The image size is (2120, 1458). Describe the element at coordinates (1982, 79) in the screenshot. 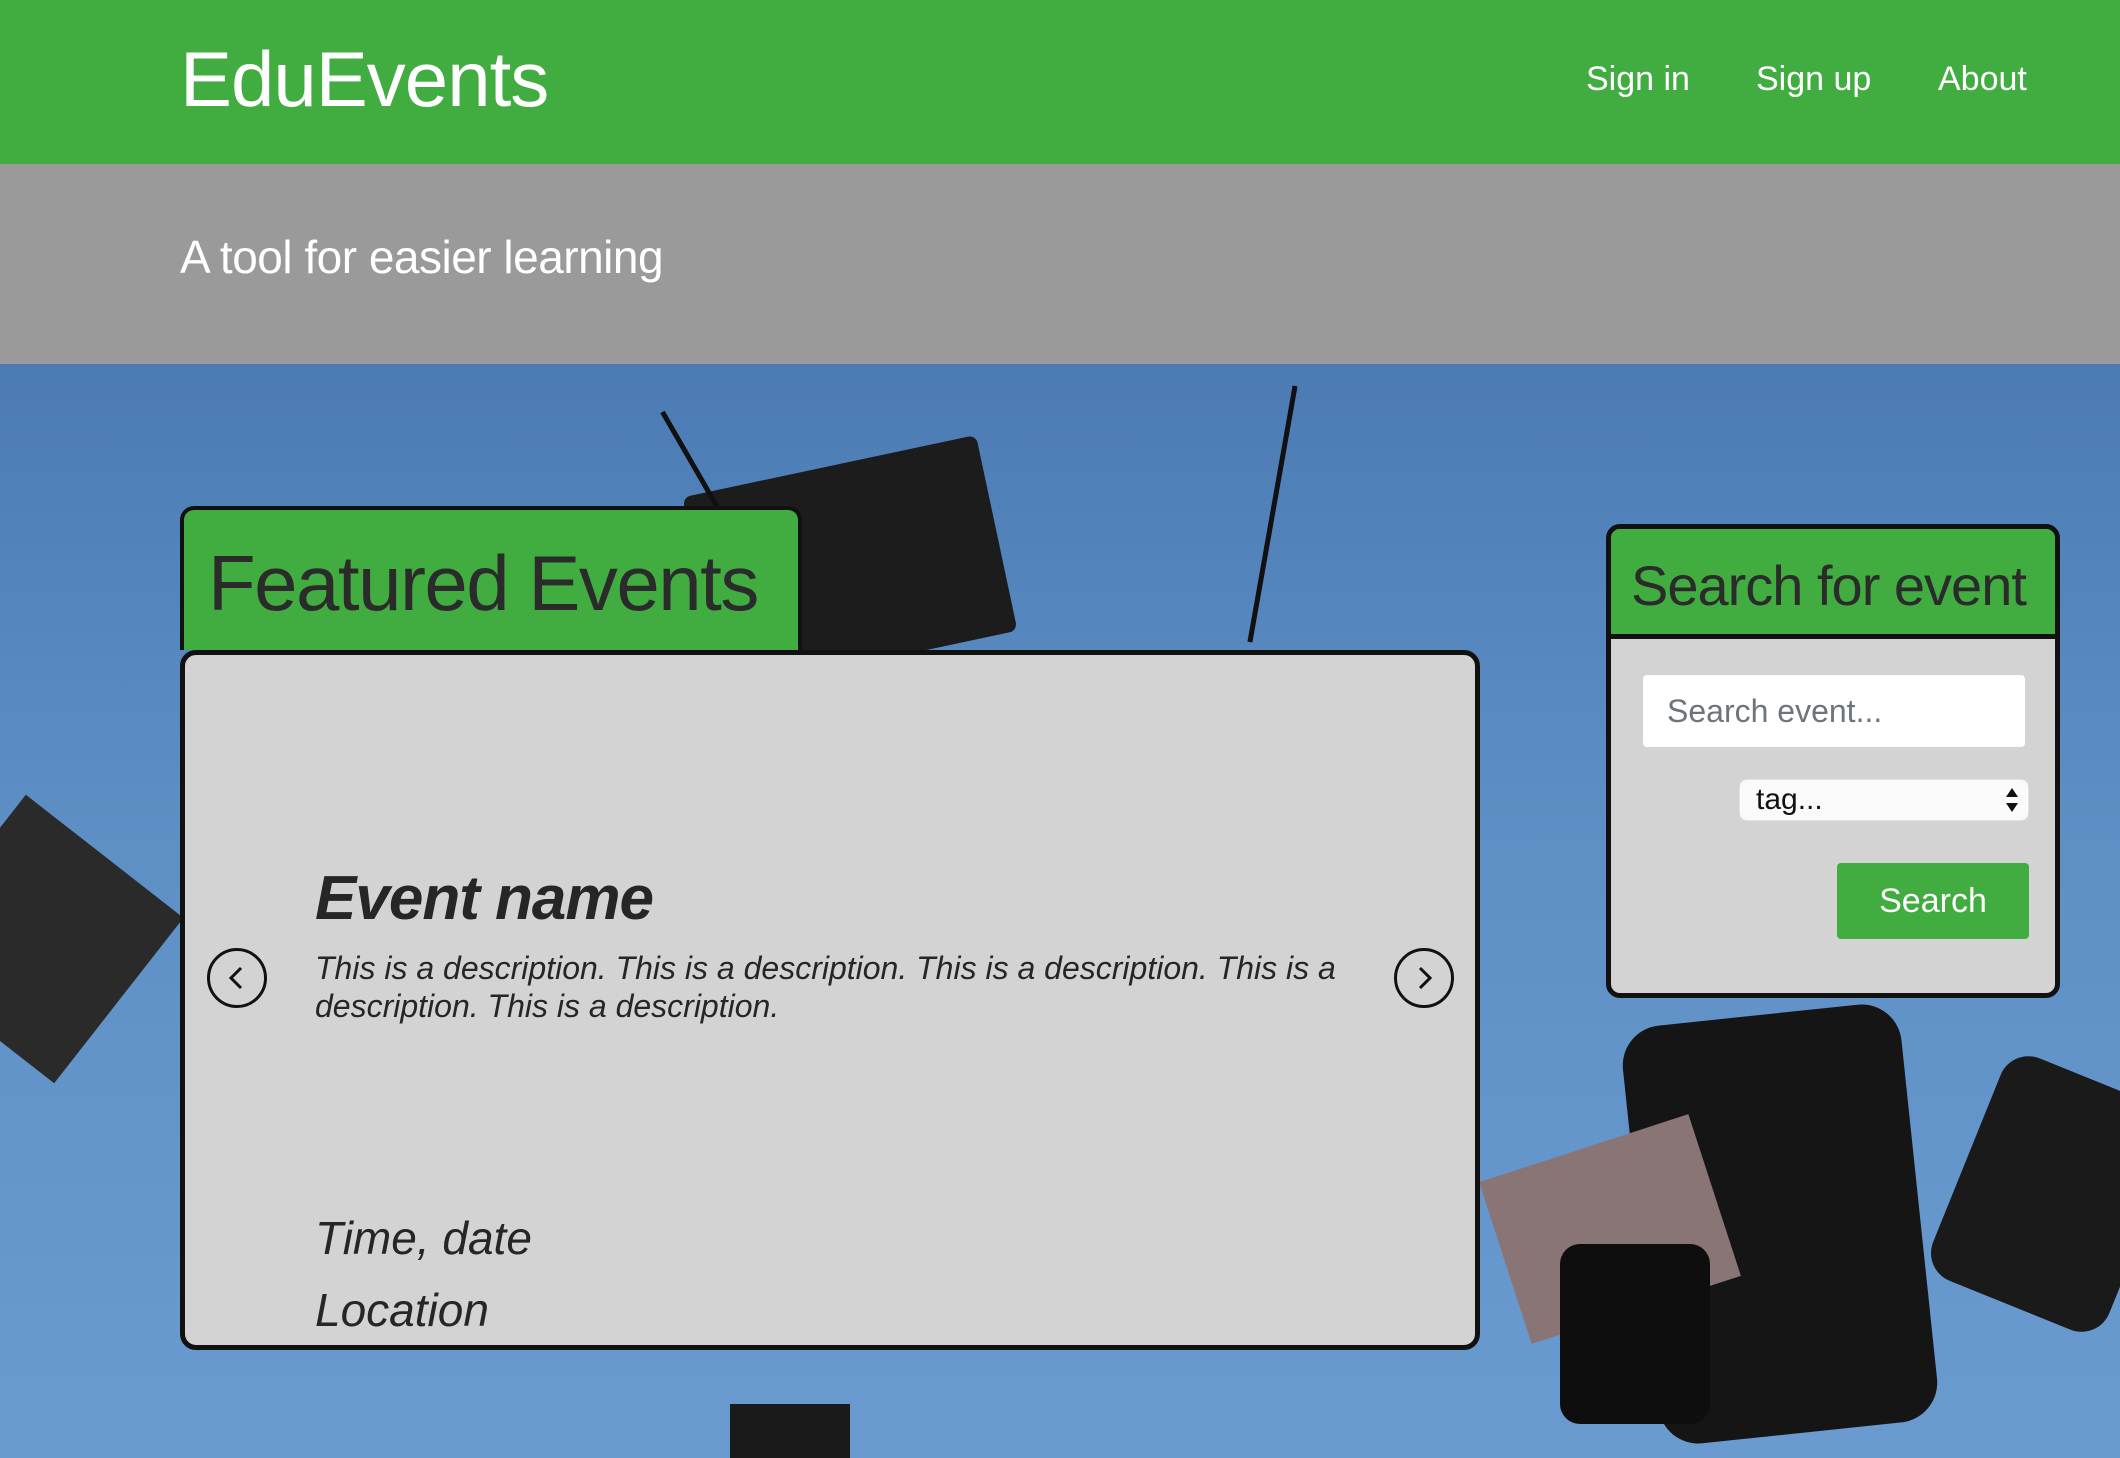

I see `nav-about-link: About` at that location.